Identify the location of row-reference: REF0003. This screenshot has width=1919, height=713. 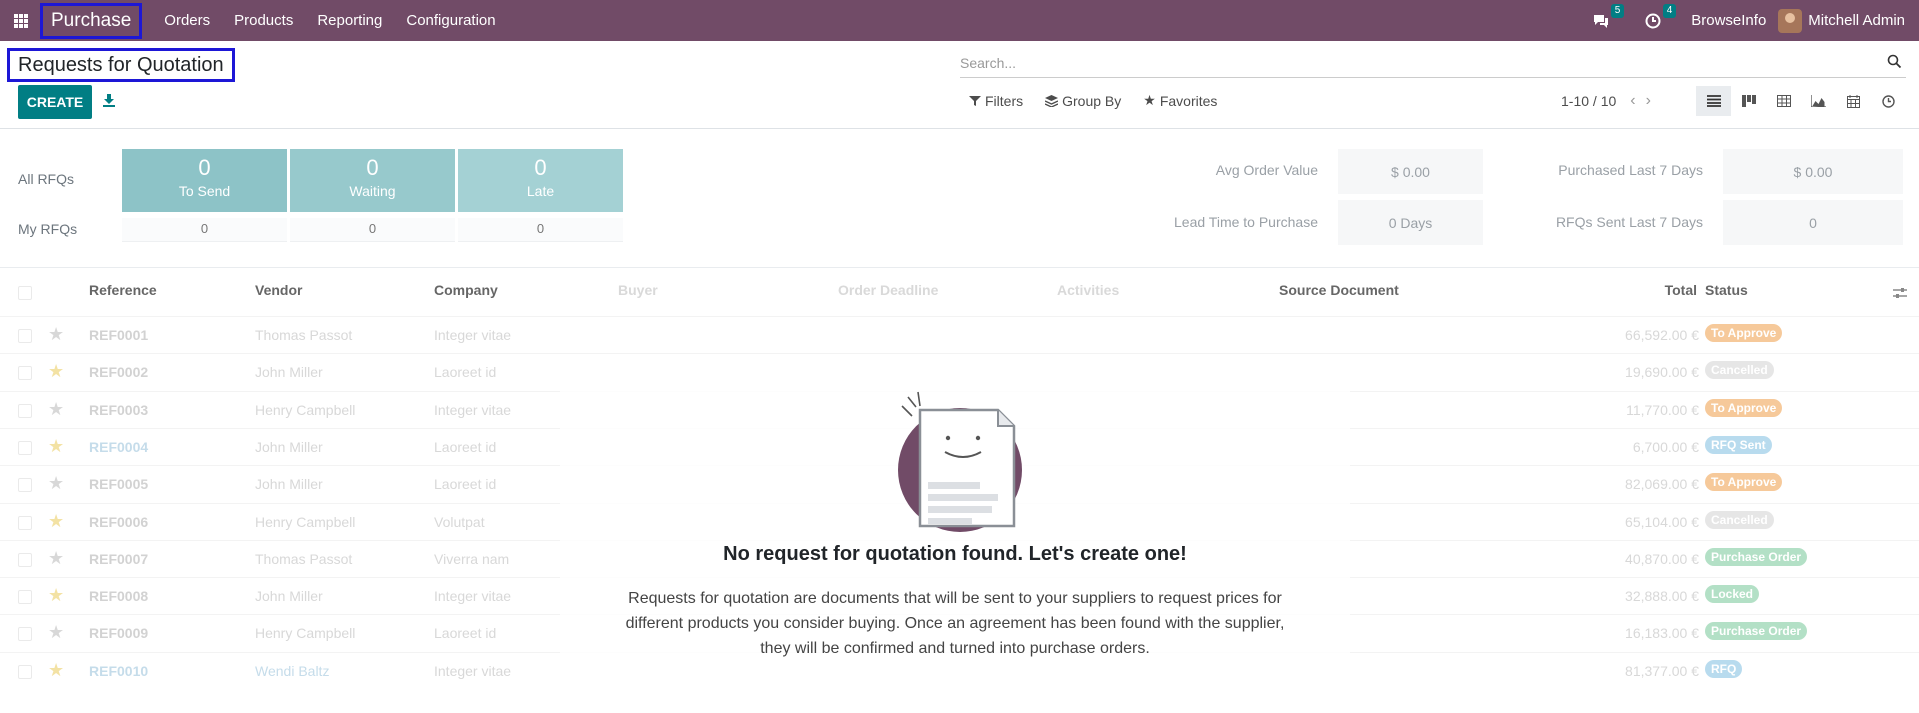
(119, 409).